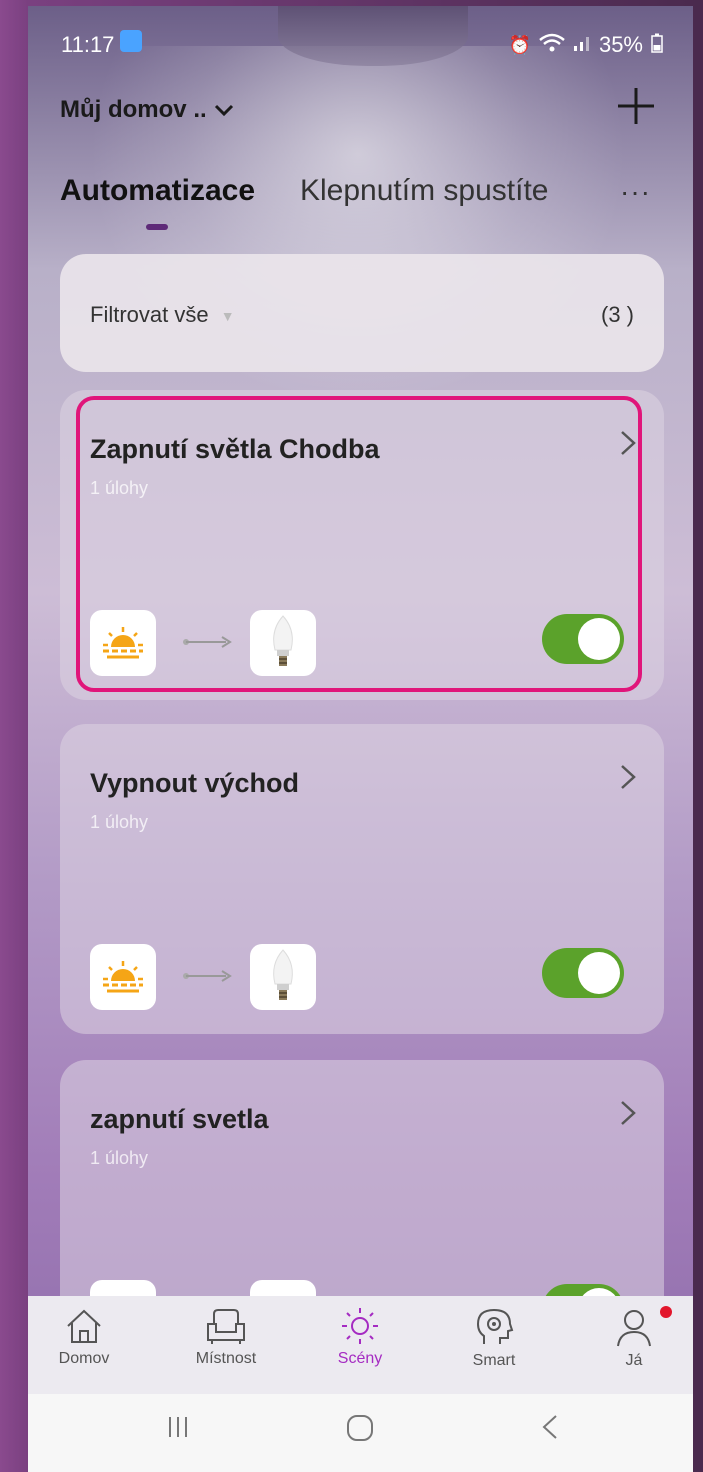 The height and width of the screenshot is (1472, 703). I want to click on more-button: ···, so click(635, 192).